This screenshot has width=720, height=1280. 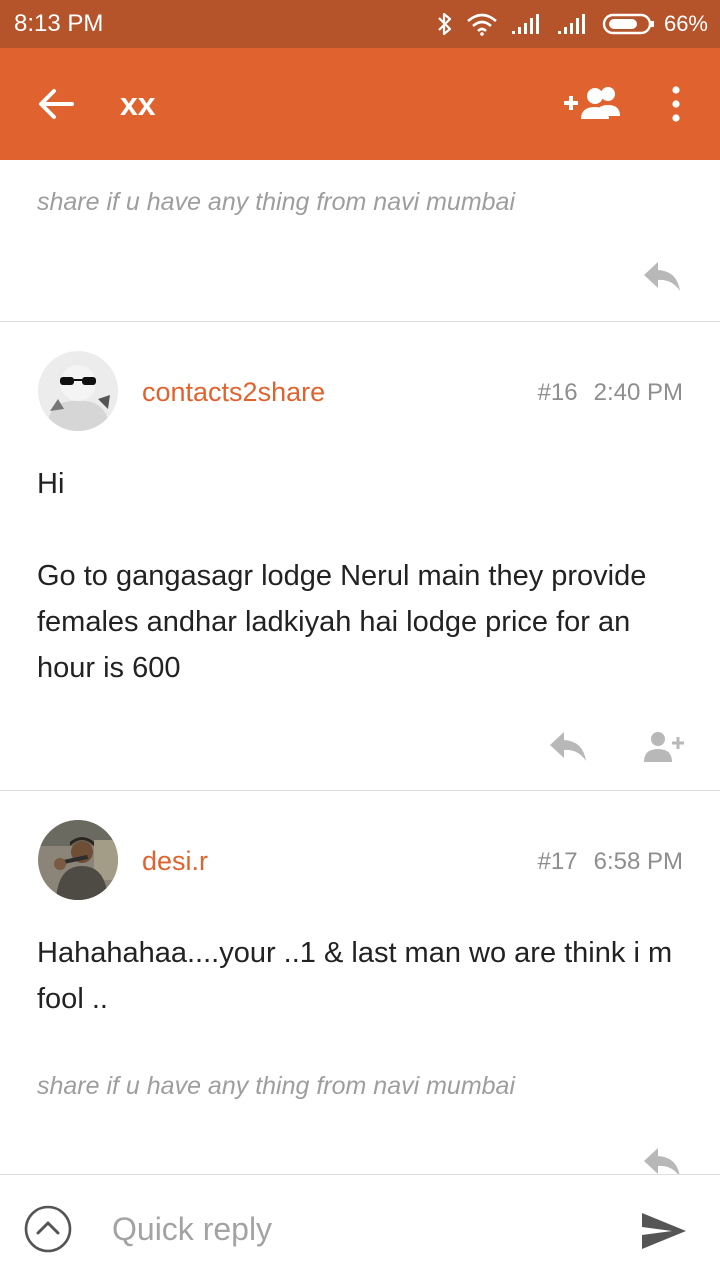 What do you see at coordinates (360, 24) in the screenshot?
I see `status-bar: 8:13 PM 66%` at bounding box center [360, 24].